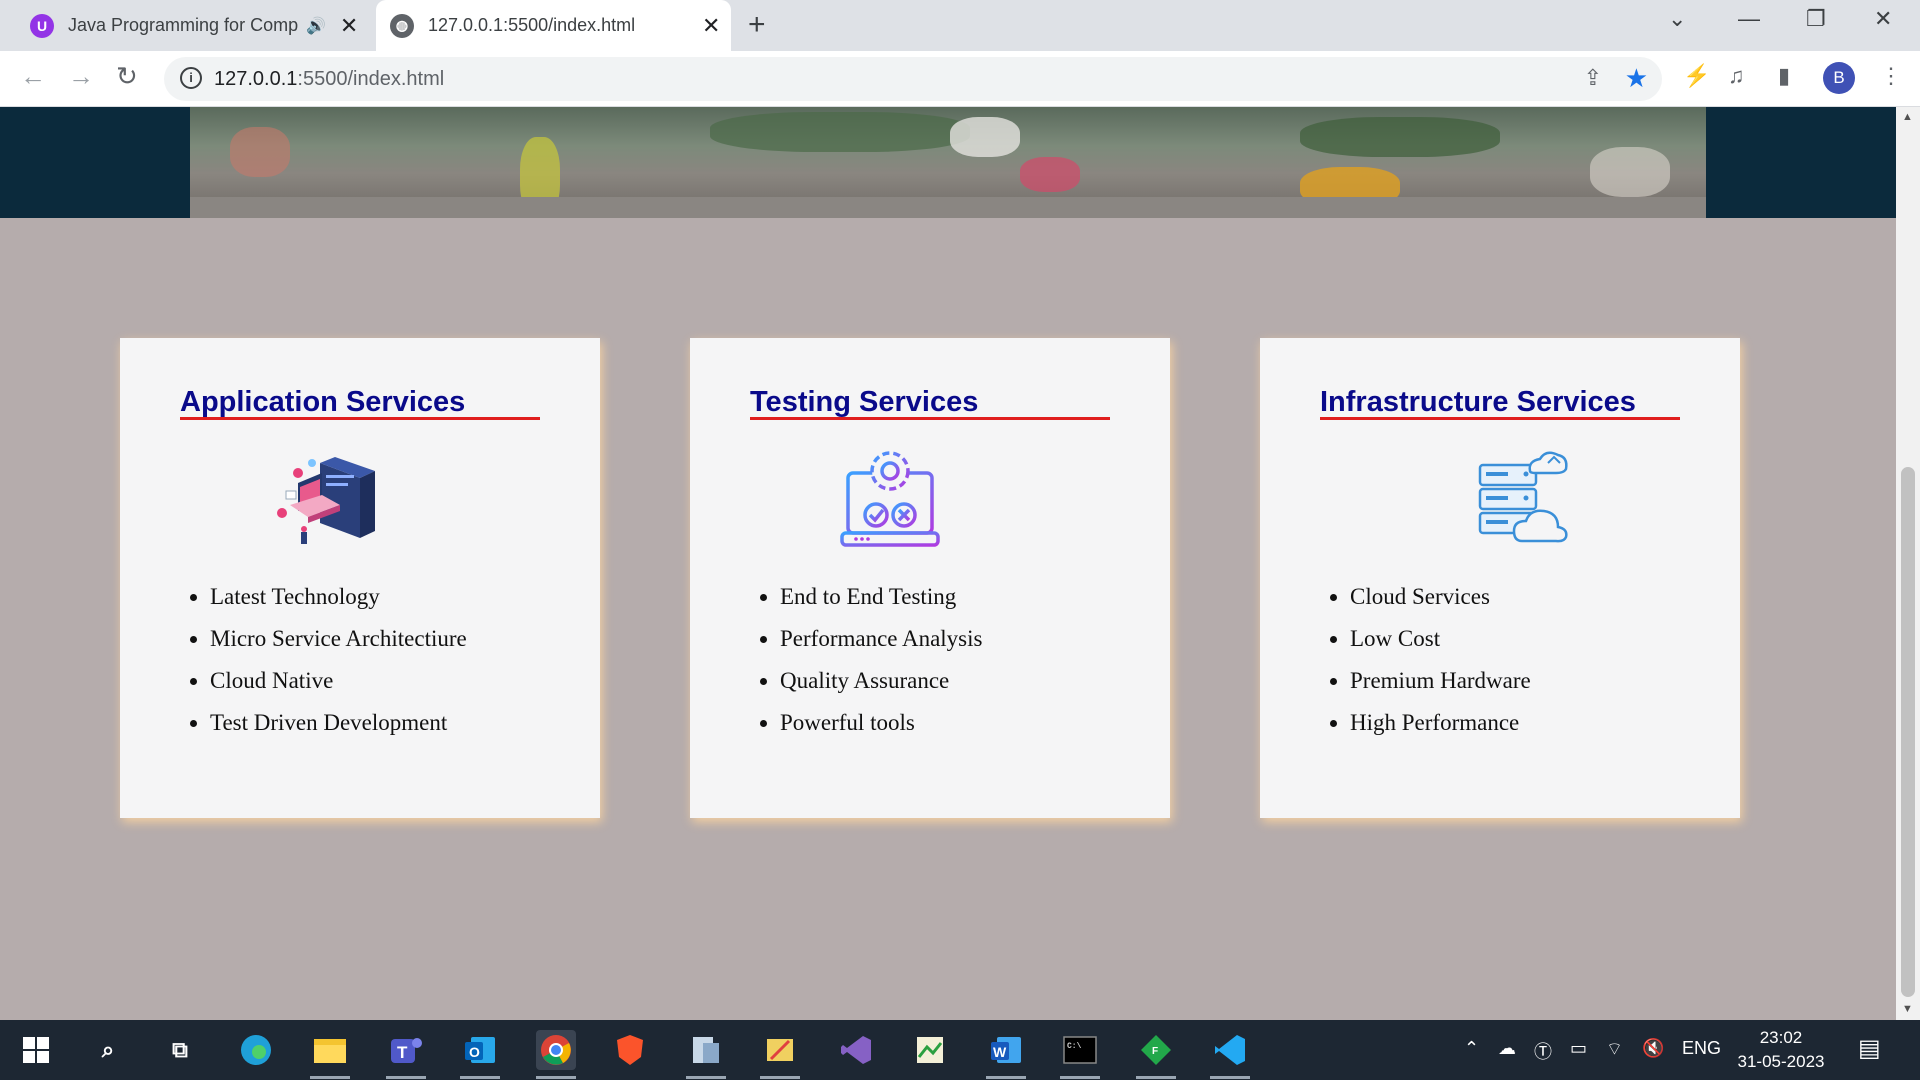  Describe the element at coordinates (256, 1050) in the screenshot. I see `edge-icon` at that location.